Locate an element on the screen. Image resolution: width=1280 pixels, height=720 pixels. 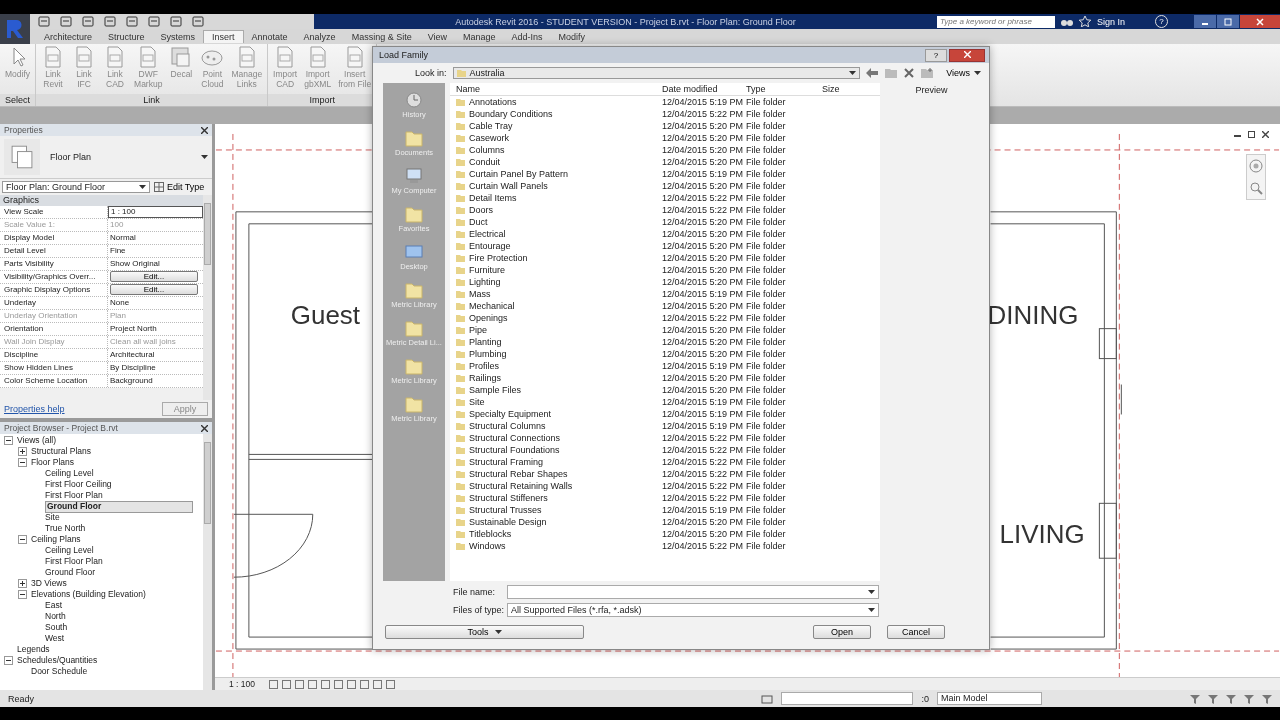
file-name: Specialty Equipment is located at coordinates (510, 414).